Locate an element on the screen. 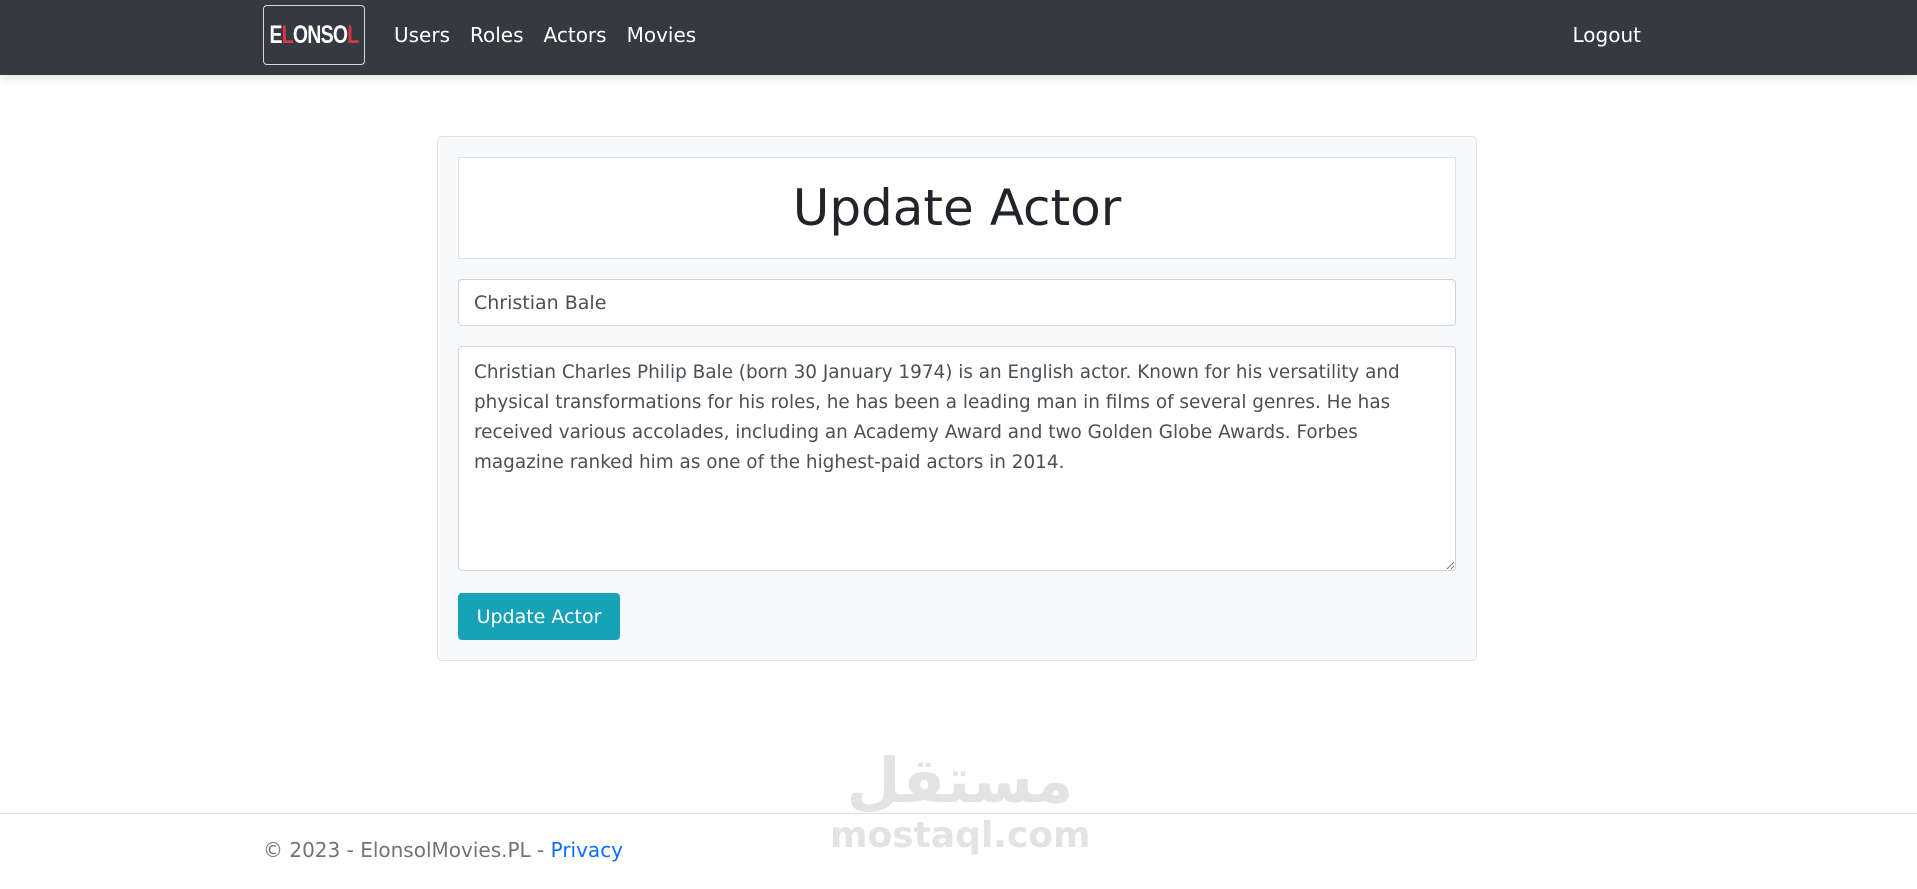  footer: © 2023 - ElonsolMovies.PL - Privacy is located at coordinates (958, 851).